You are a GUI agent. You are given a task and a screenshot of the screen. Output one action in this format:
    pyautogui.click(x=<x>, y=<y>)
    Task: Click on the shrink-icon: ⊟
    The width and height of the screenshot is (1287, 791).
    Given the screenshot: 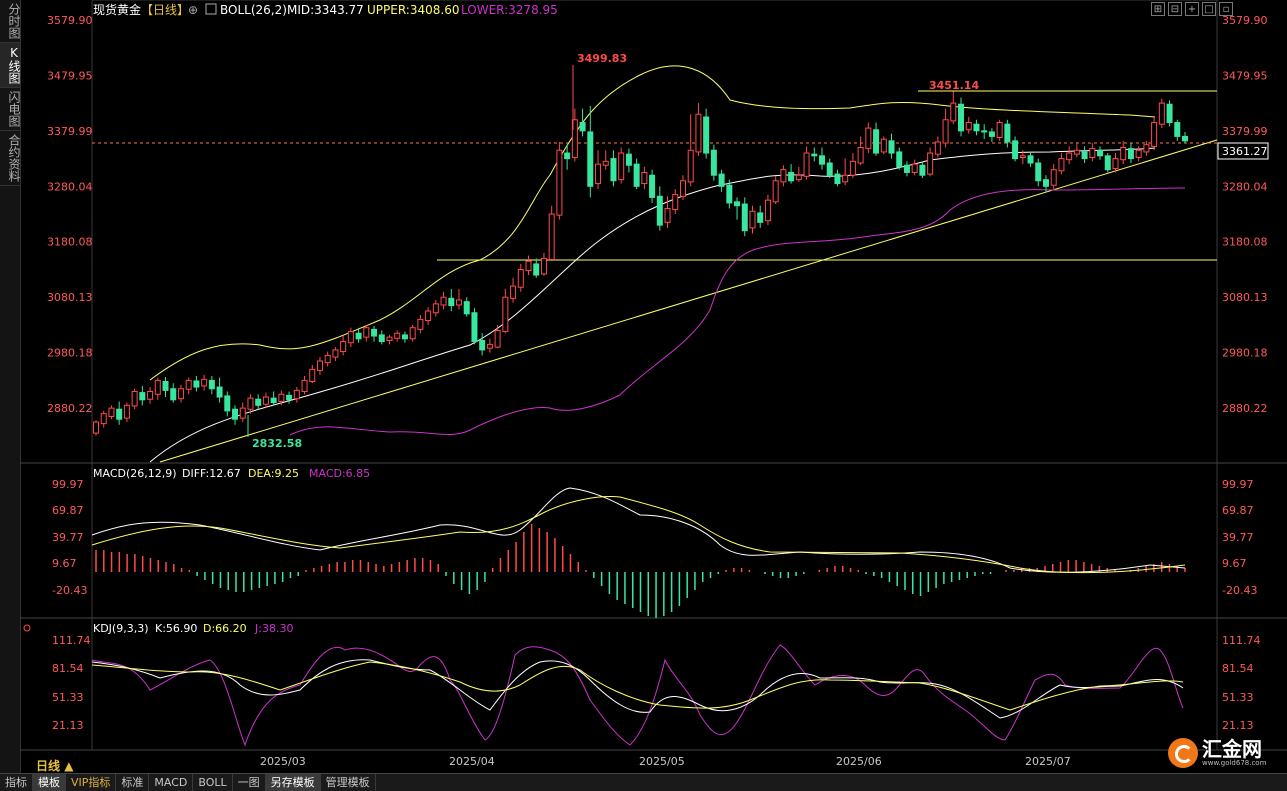 What is the action you would take?
    pyautogui.click(x=1175, y=9)
    